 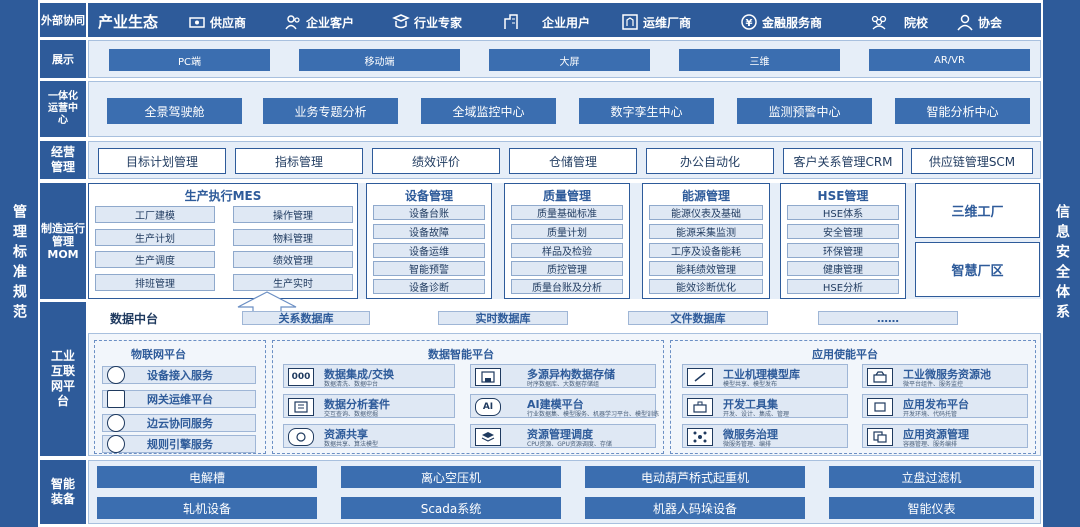 What do you see at coordinates (700, 407) in the screenshot?
I see `toolbox-icon` at bounding box center [700, 407].